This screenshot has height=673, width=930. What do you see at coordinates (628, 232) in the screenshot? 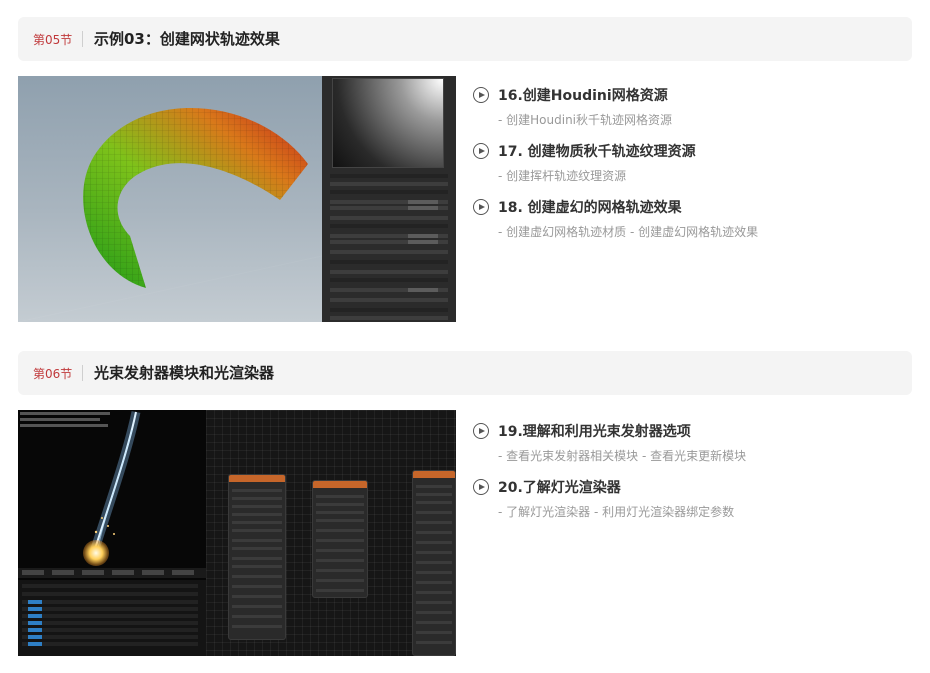
I see `lesson-subtitle: - 创建虚幻网格轨迹材质 - 创建虚幻网格轨迹效果` at bounding box center [628, 232].